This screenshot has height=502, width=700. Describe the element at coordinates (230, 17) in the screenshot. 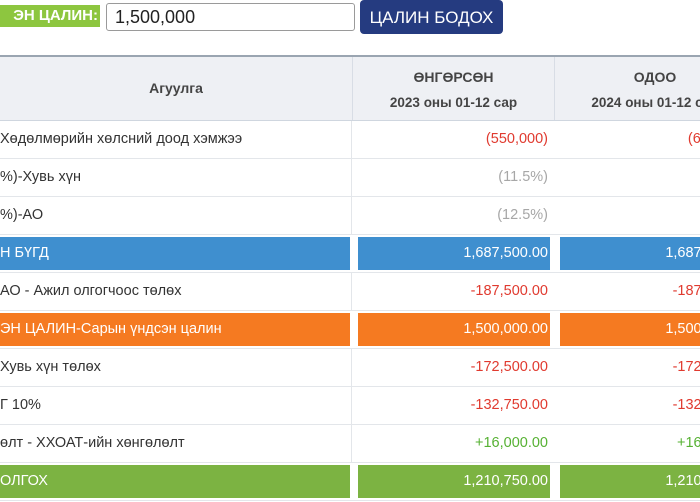

I see `salary-input` at that location.